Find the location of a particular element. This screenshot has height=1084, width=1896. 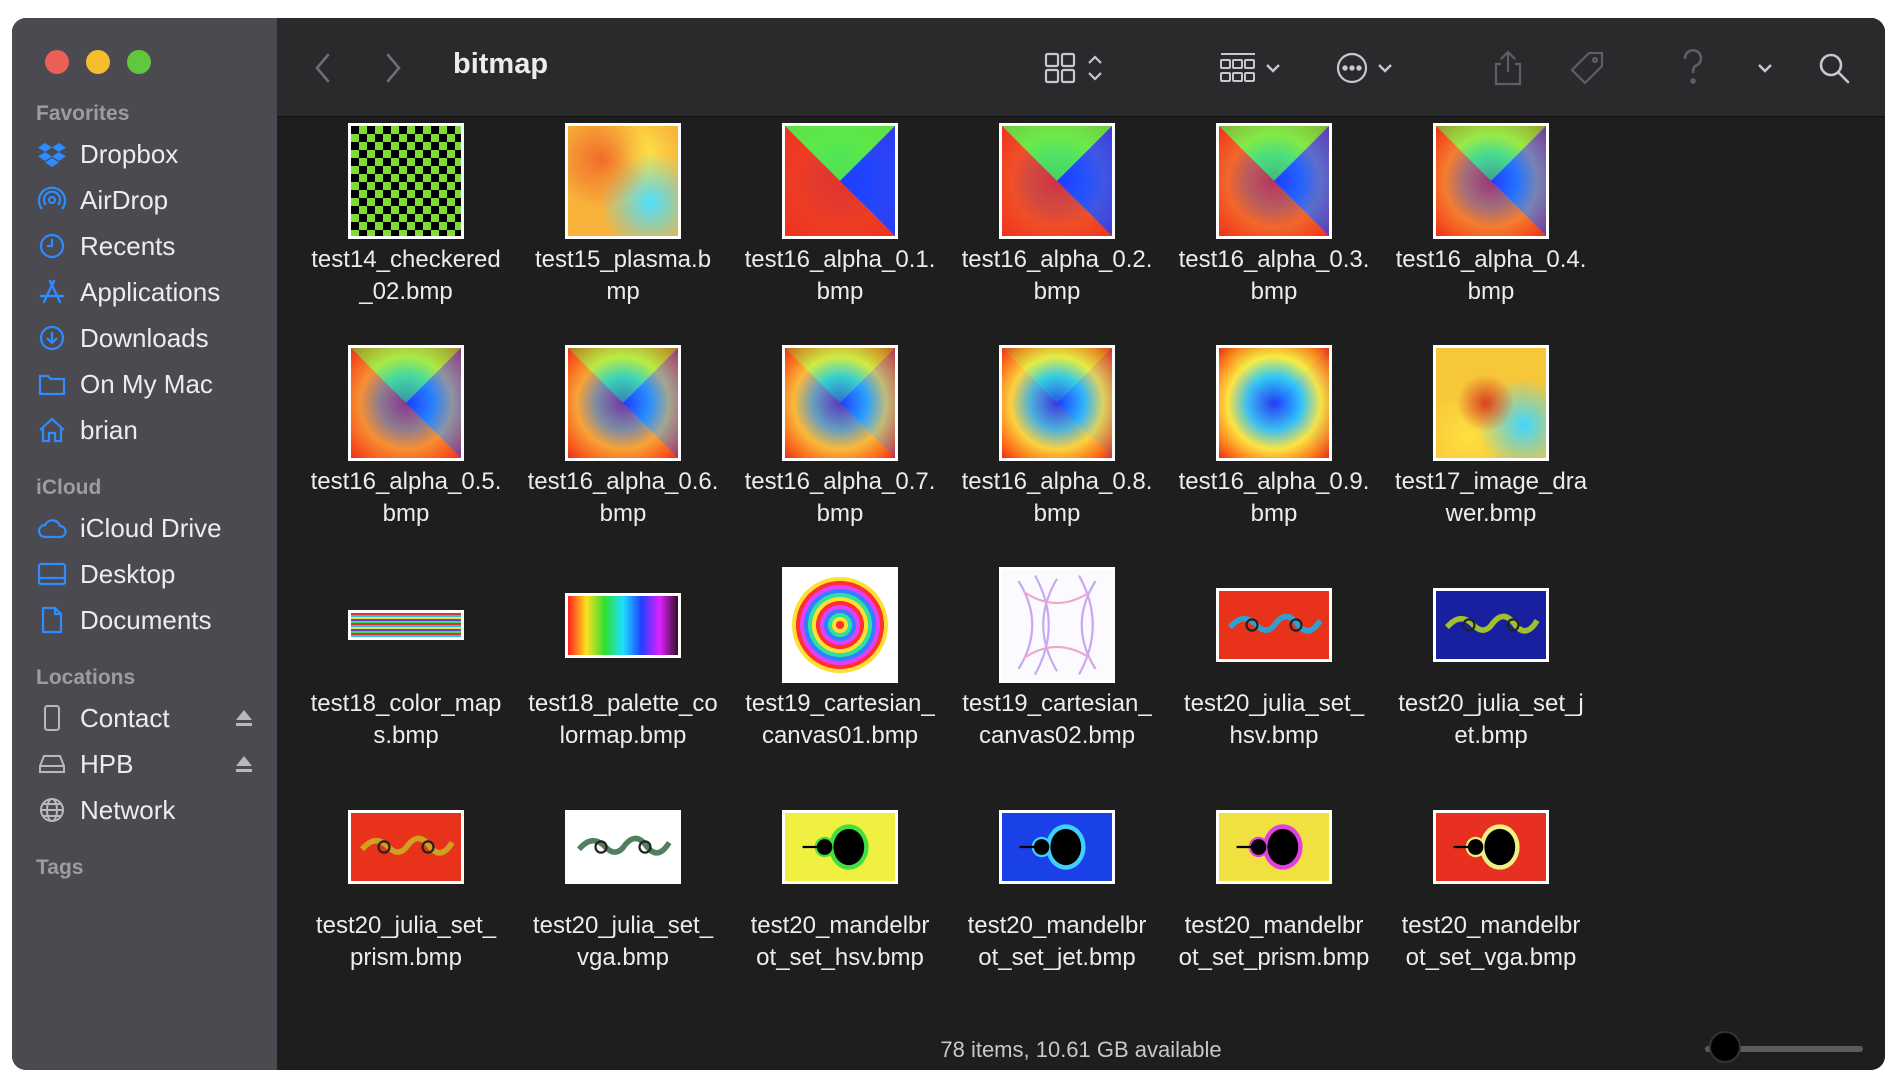

file-name: test16_alpha_0.1. bmp is located at coordinates (840, 276).